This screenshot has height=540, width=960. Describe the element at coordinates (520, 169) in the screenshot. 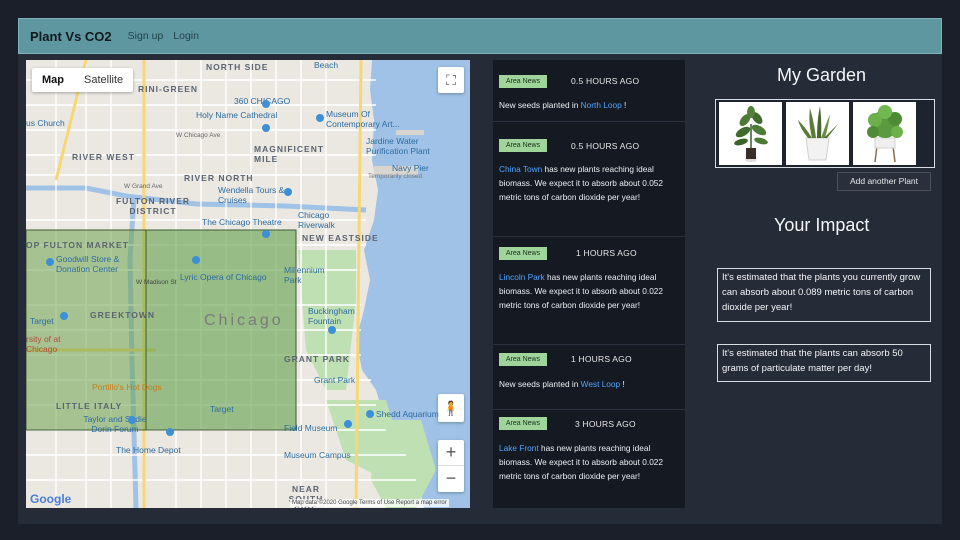

I see `news-location-link: China Town` at that location.